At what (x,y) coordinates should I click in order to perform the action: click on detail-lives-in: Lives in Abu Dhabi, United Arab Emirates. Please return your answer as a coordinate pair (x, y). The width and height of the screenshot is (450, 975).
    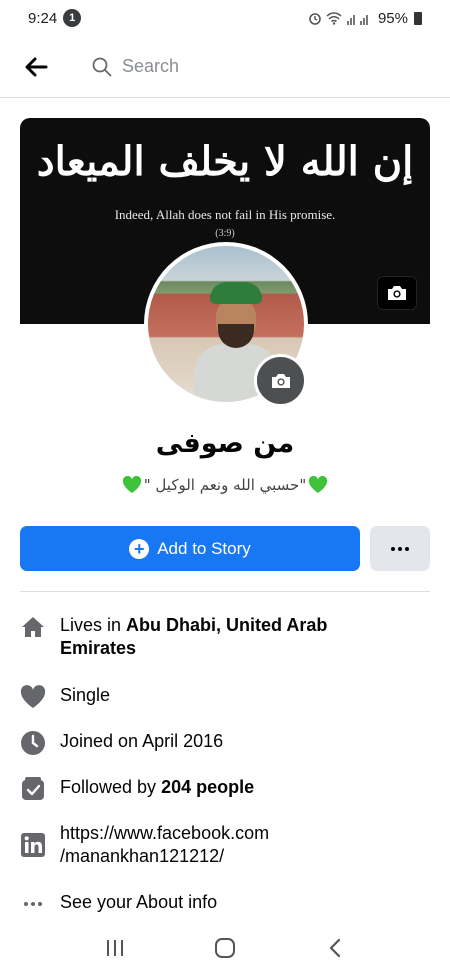
    Looking at the image, I should click on (225, 637).